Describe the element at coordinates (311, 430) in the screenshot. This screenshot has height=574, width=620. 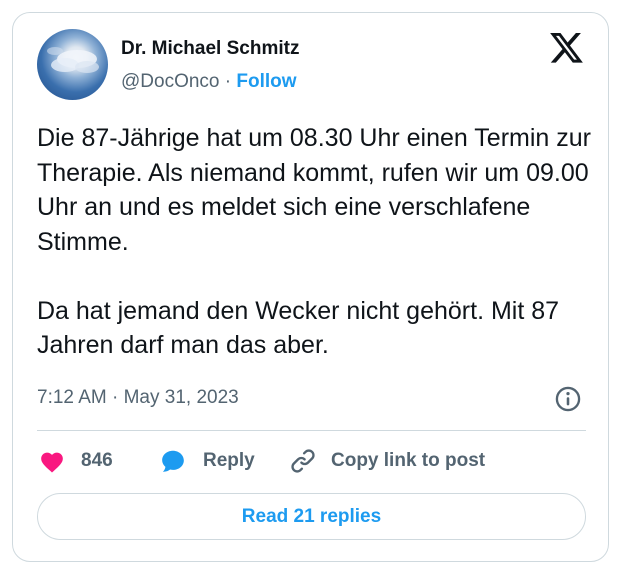
I see `divider` at that location.